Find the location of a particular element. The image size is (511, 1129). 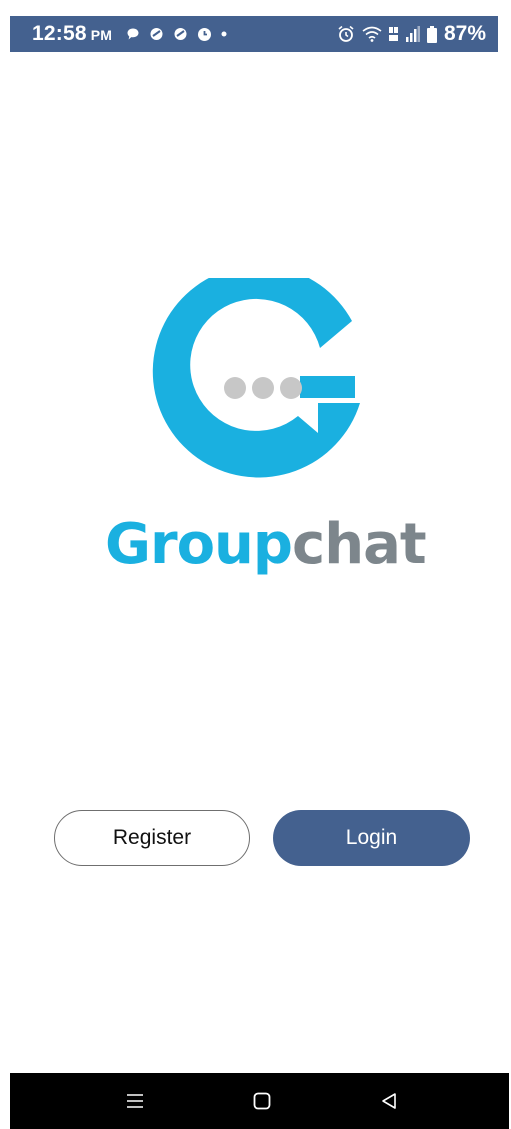

notification-icons is located at coordinates (176, 34).